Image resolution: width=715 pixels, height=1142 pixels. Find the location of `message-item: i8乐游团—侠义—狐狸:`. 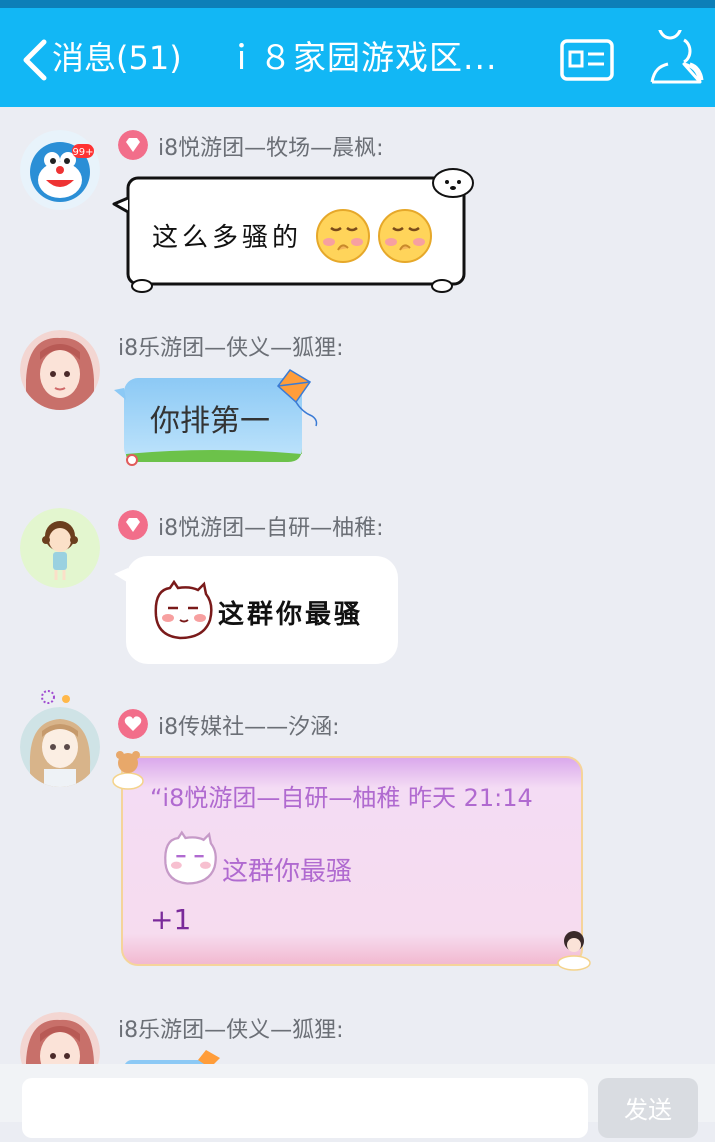

message-item: i8乐游团—侠义—狐狸: is located at coordinates (357, 1033).